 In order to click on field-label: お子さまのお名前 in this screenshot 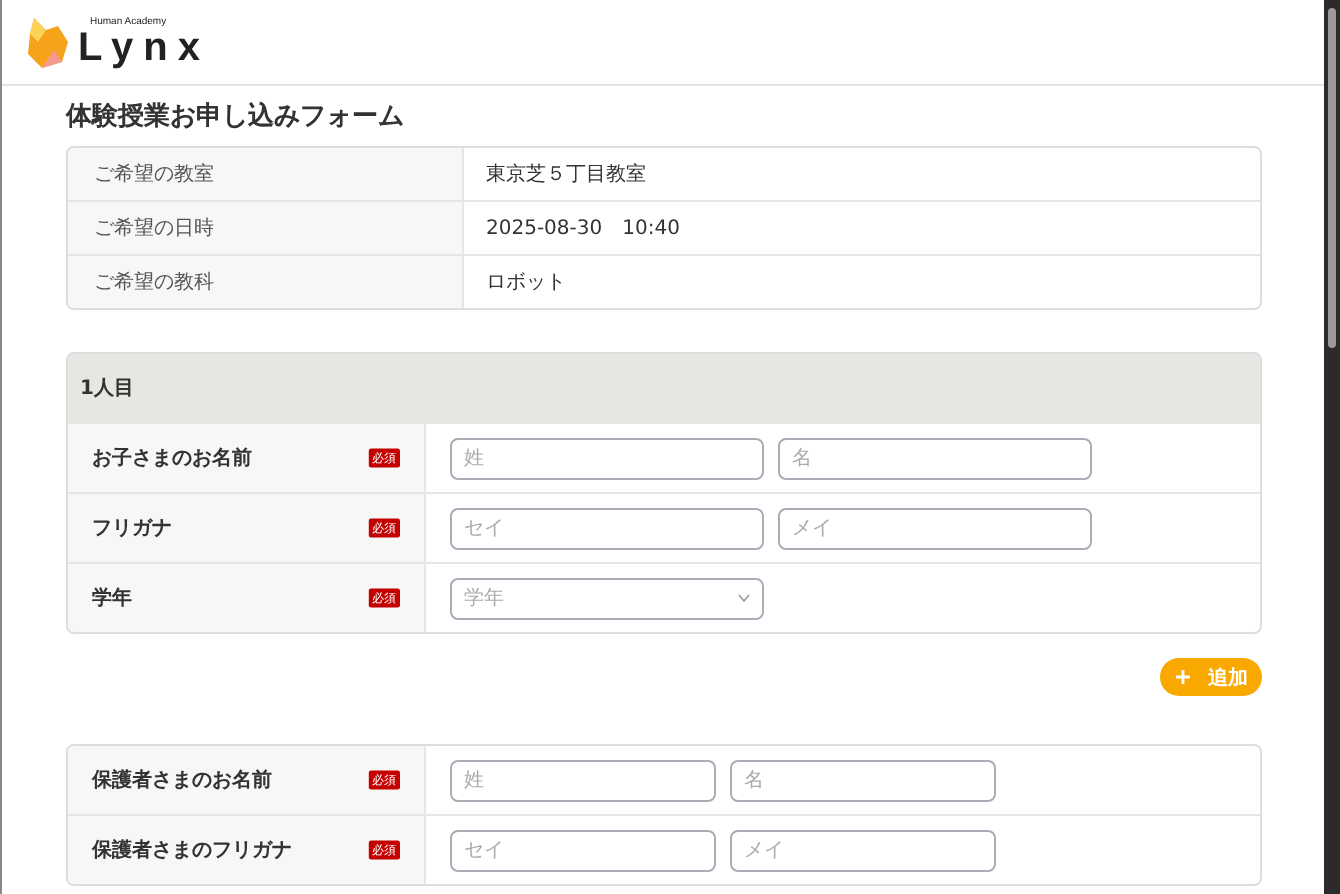, I will do `click(172, 458)`.